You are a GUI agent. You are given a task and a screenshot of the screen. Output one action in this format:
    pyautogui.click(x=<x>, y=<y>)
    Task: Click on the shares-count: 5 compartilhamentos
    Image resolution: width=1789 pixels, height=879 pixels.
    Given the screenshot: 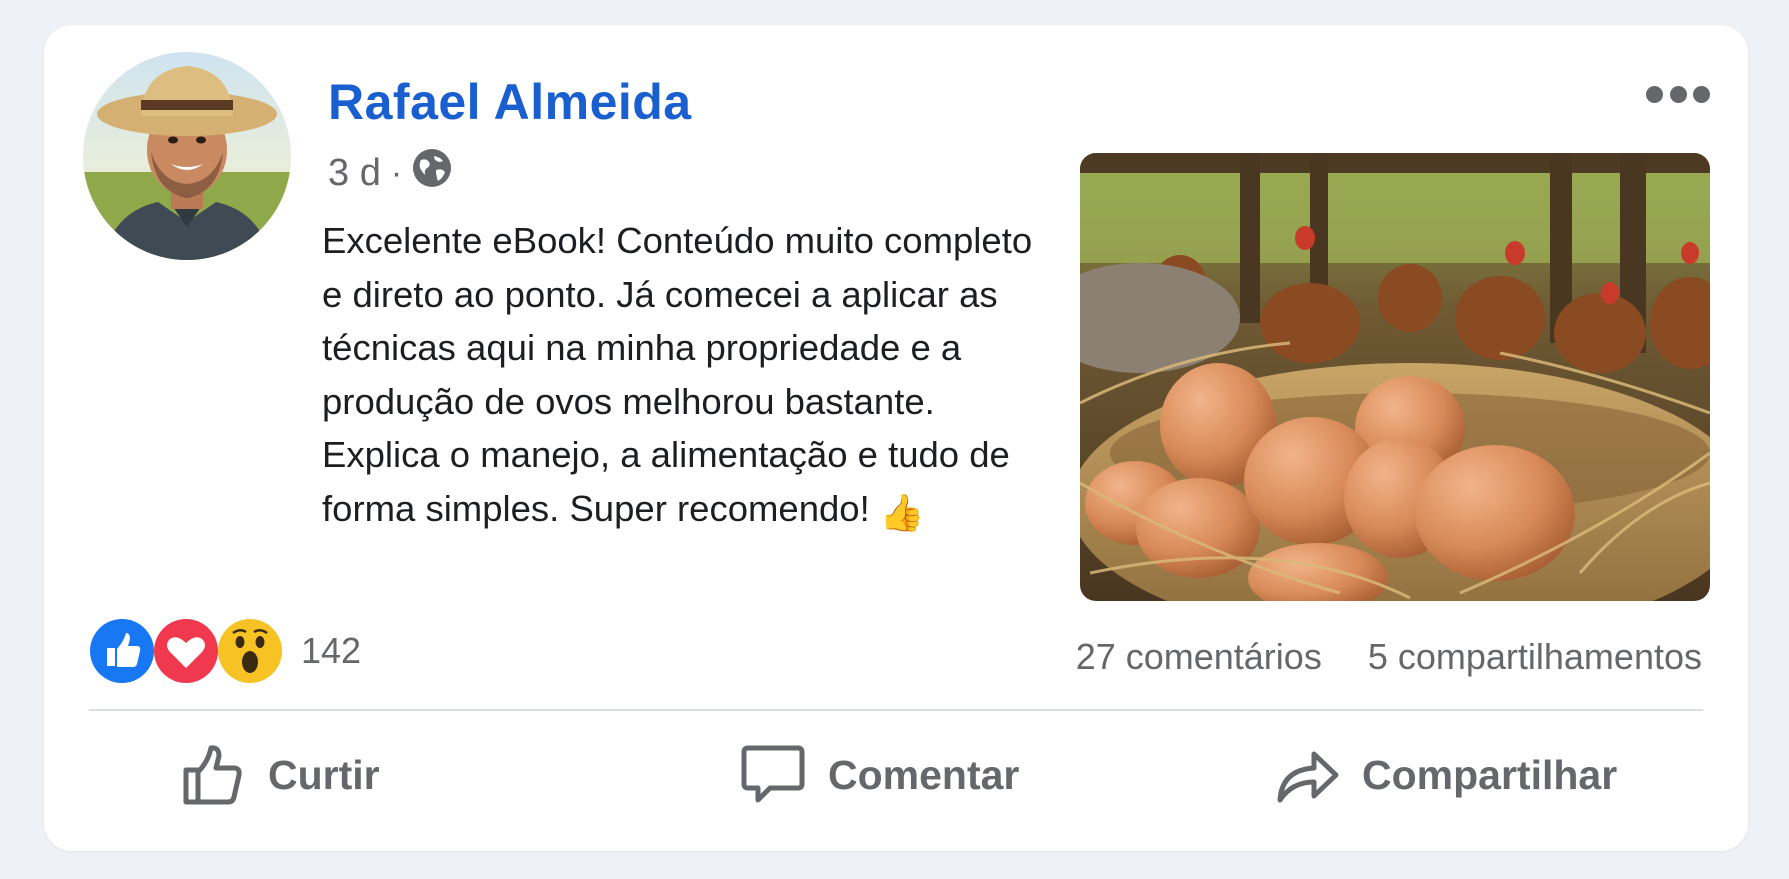 What is the action you would take?
    pyautogui.click(x=1535, y=657)
    